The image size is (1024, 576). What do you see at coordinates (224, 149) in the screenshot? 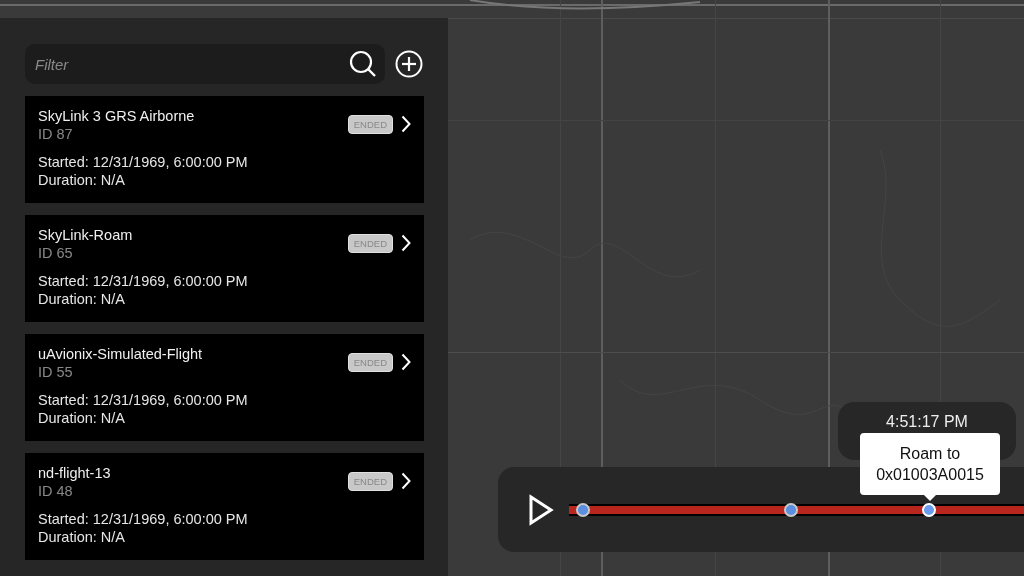
I see `flight-card: SkyLink 3 GRS Airborne ID 87 Started: 12/31/1969, 6:00:00 PM Duration: N/A ENDED` at bounding box center [224, 149].